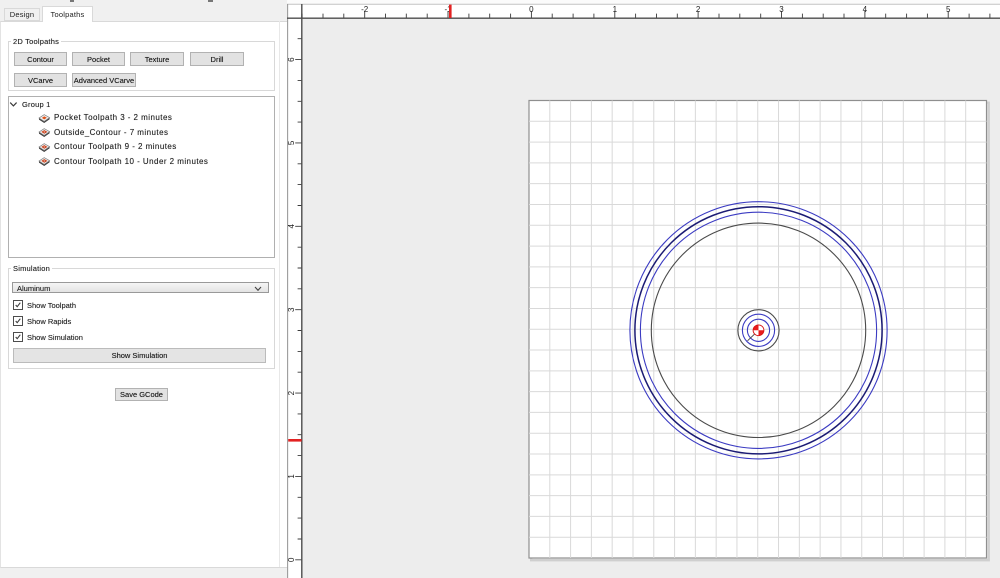  I want to click on svg-text: 6, so click(291, 59).